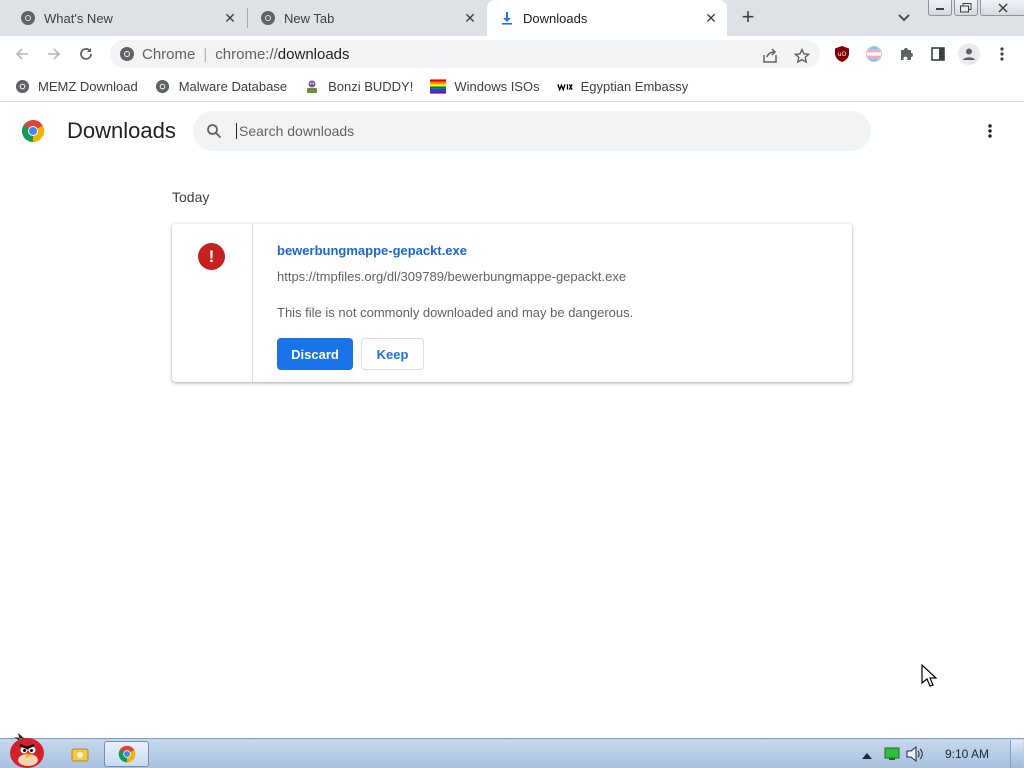  I want to click on forward-arrow-icon, so click(54, 54).